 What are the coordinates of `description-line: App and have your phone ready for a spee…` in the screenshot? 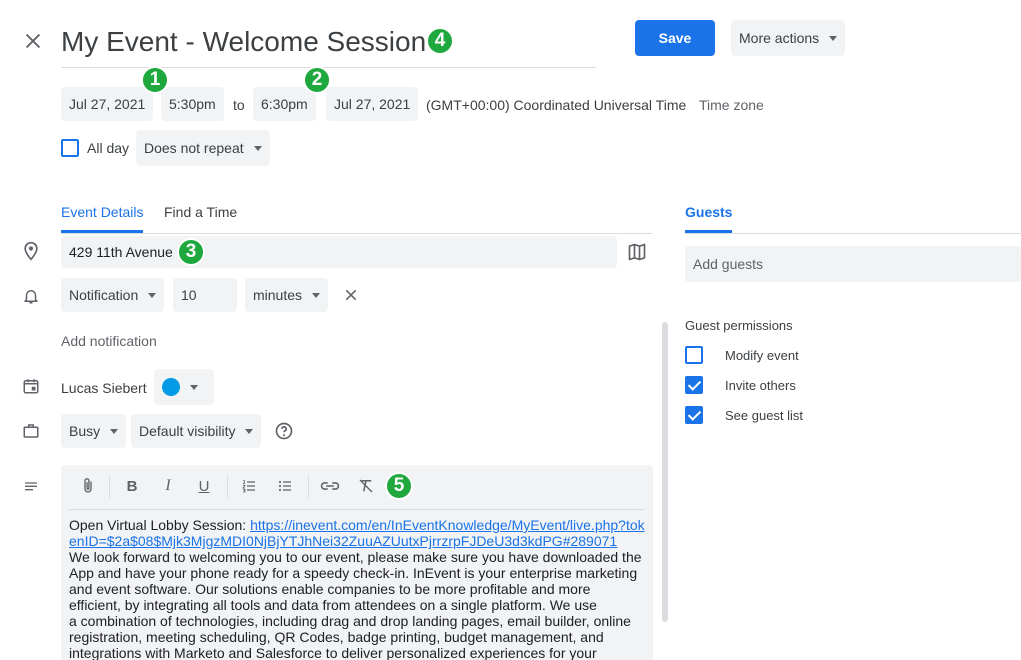 It's located at (353, 573).